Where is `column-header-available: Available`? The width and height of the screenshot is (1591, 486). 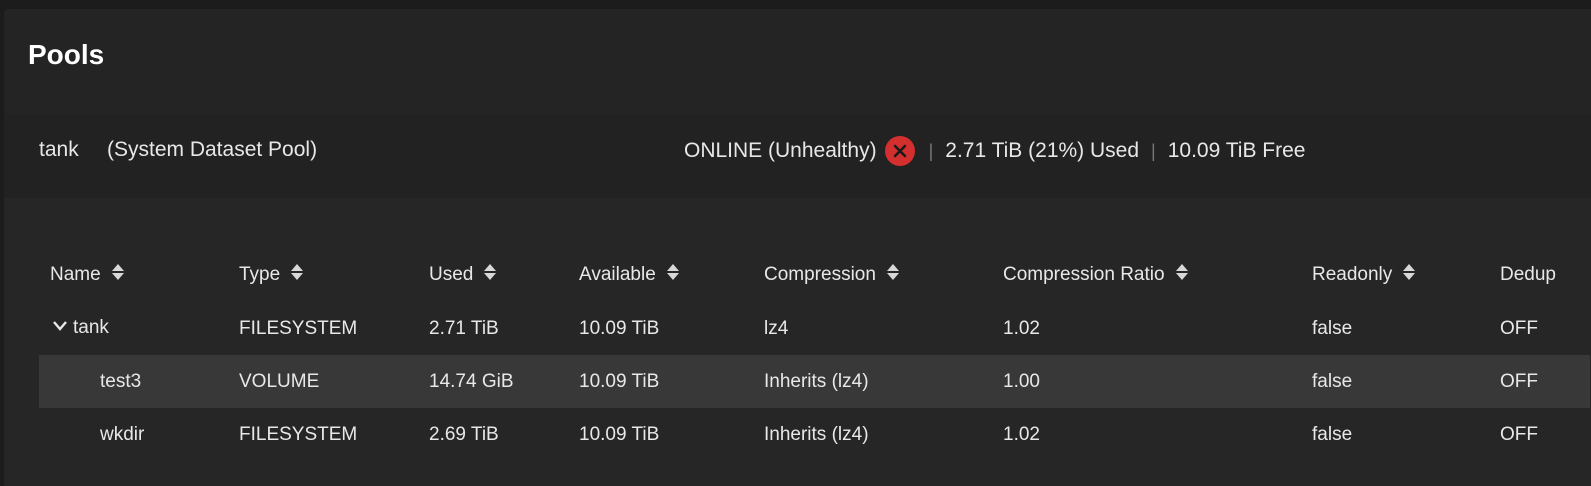
column-header-available: Available is located at coordinates (660, 274).